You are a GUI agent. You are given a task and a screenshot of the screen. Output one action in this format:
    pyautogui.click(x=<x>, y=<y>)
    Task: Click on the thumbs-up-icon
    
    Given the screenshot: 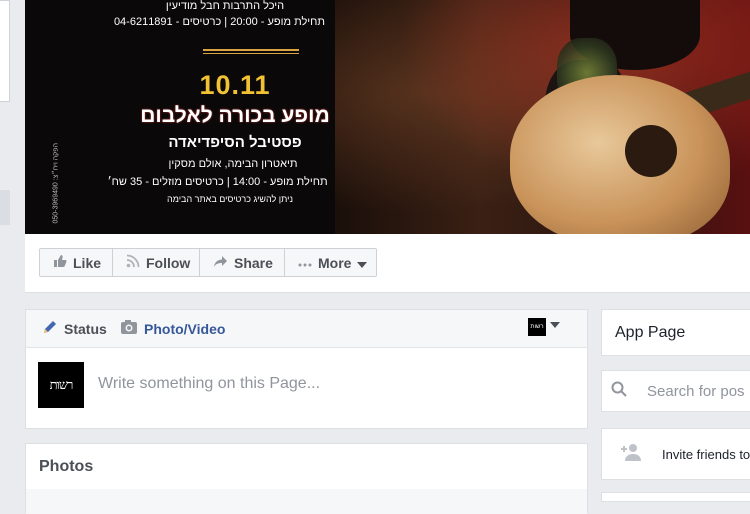 What is the action you would take?
    pyautogui.click(x=60, y=262)
    